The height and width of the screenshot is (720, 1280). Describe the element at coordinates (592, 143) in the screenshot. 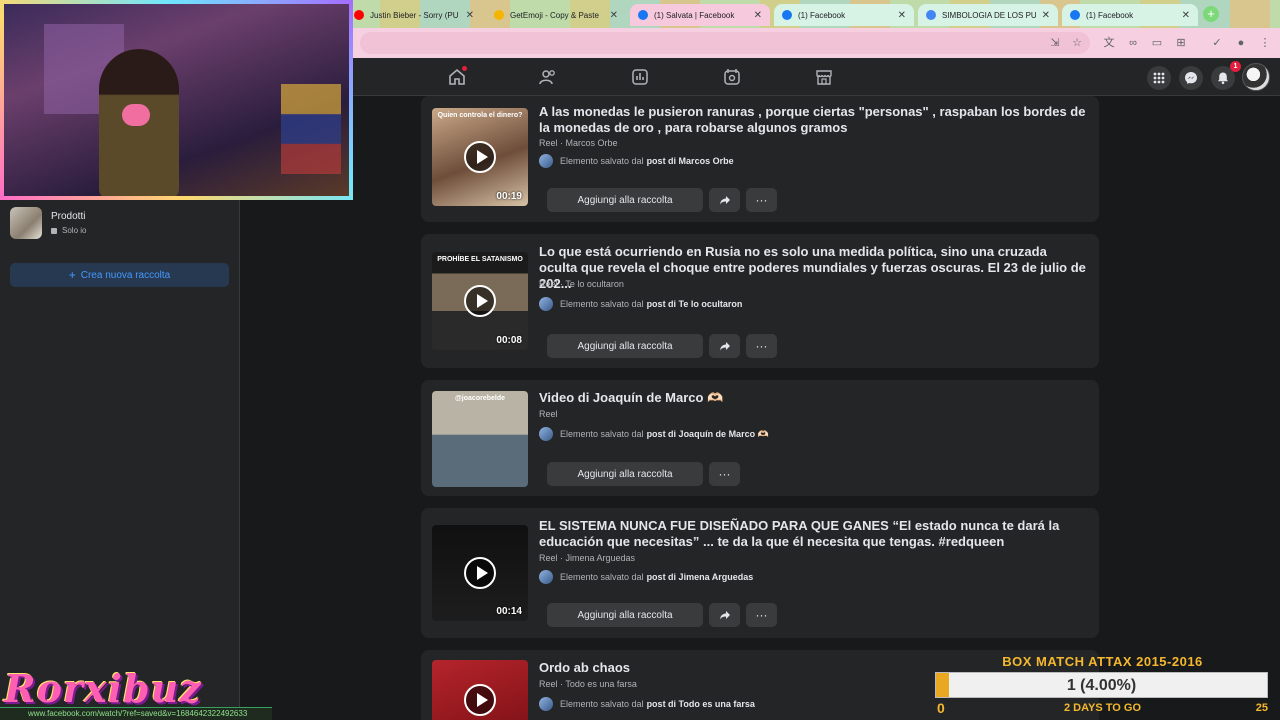

I see `item-author: Marcos Orbe` at that location.